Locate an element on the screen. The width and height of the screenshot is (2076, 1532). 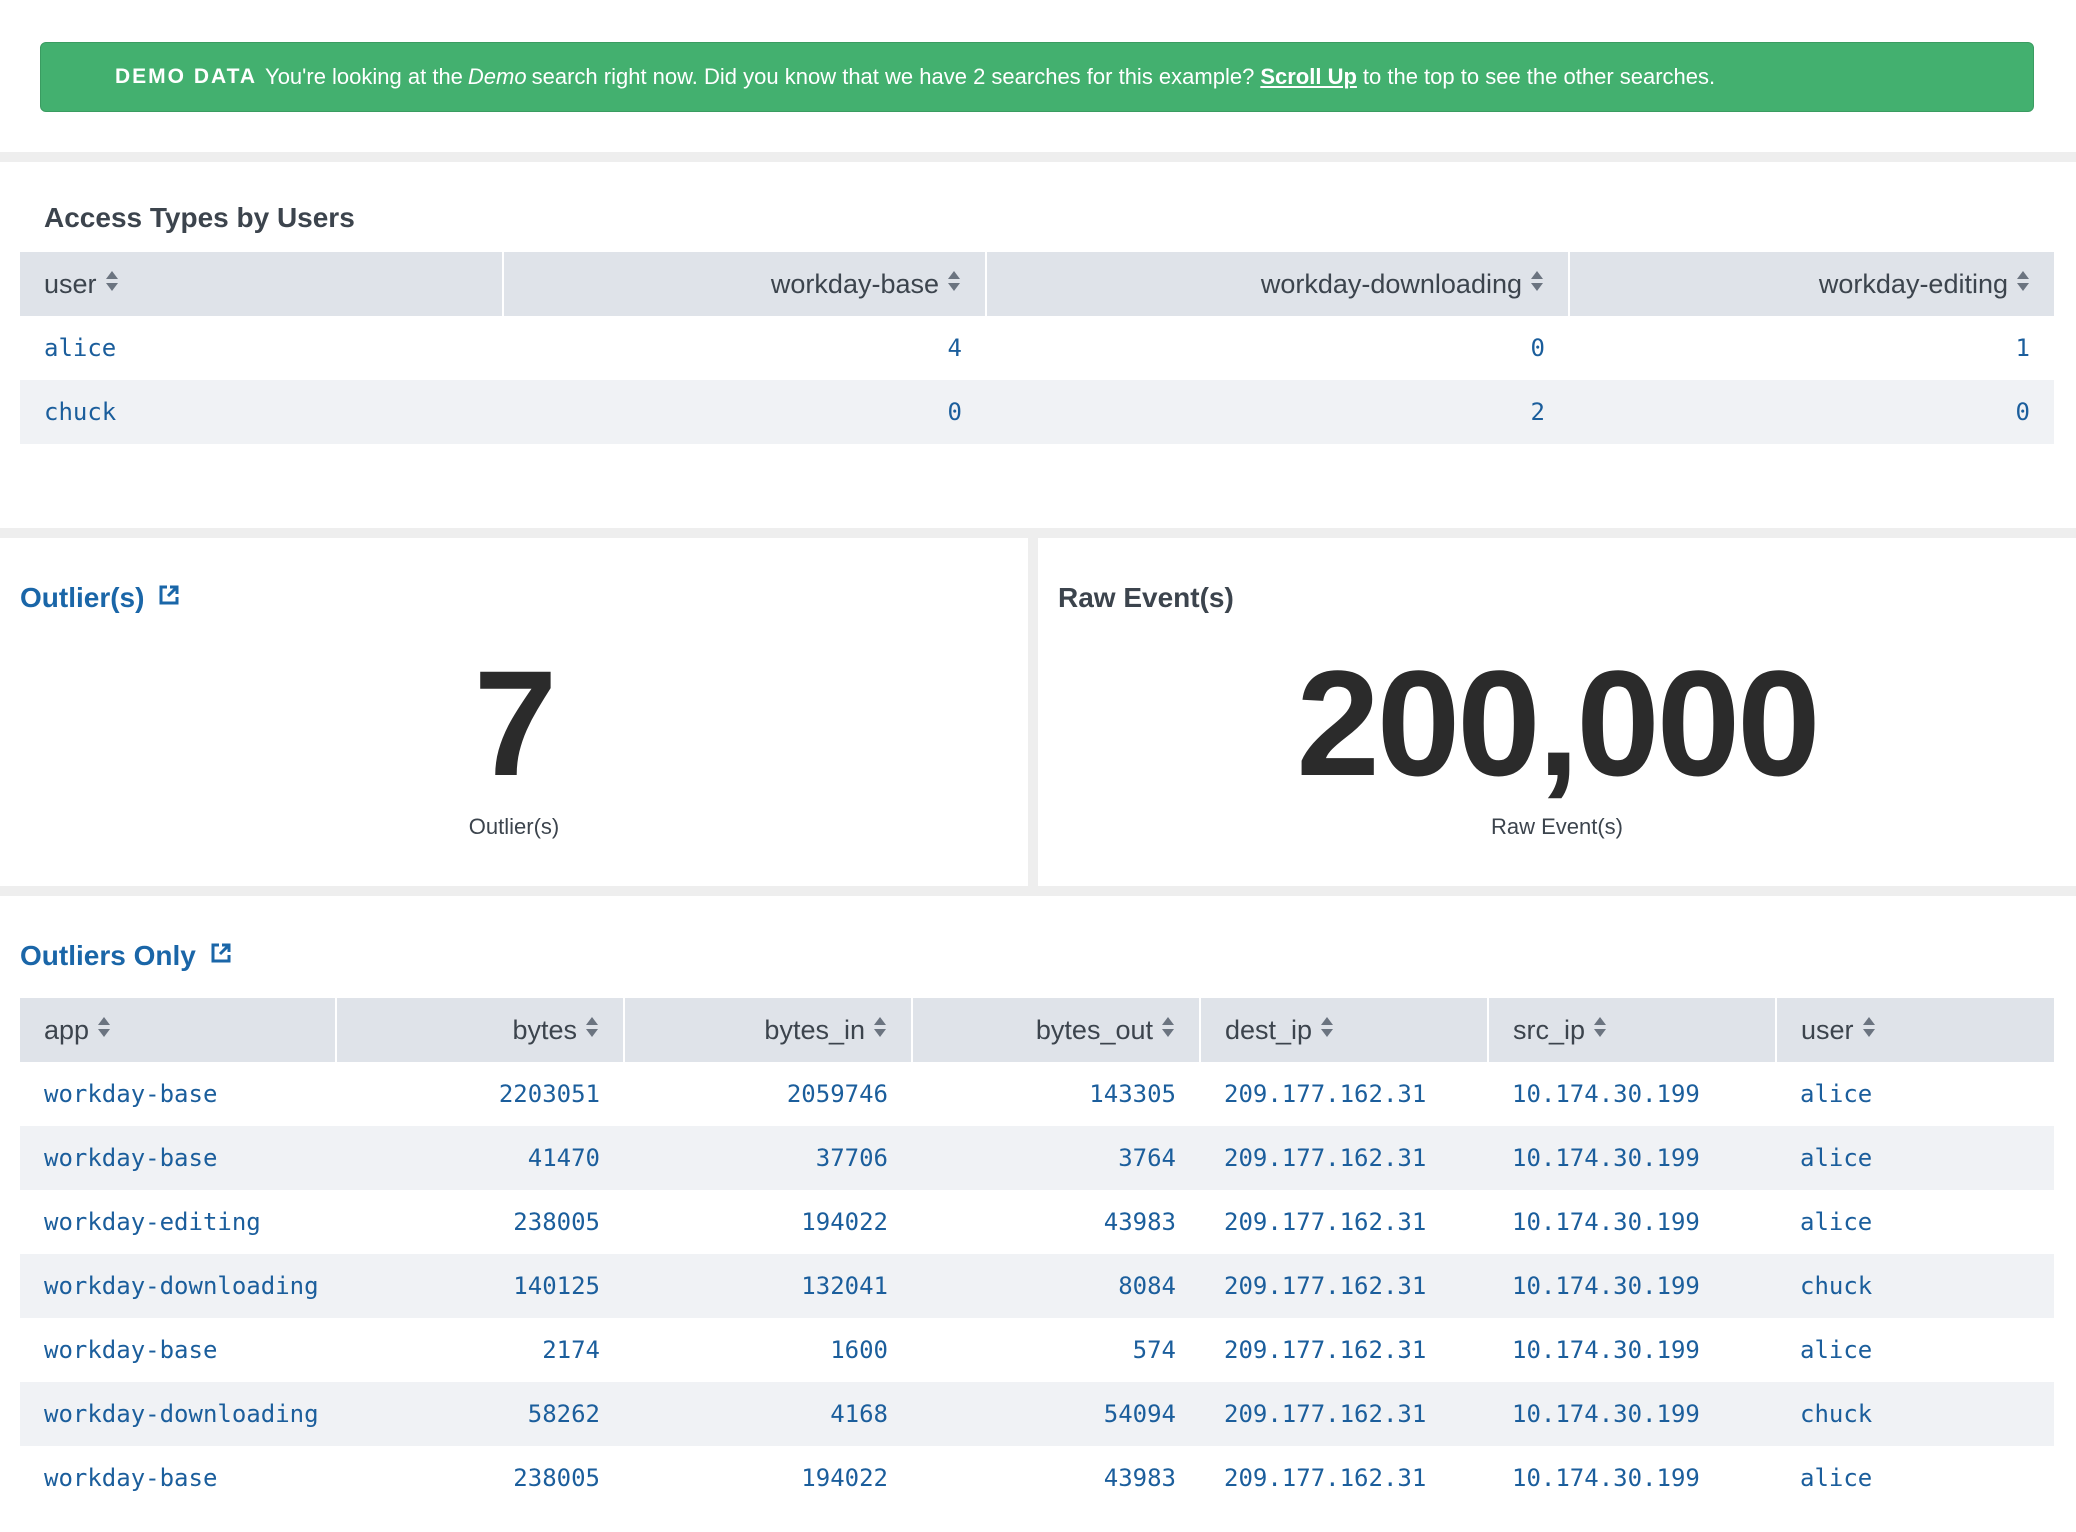
raw-events-value: 200,000 is located at coordinates (1558, 723).